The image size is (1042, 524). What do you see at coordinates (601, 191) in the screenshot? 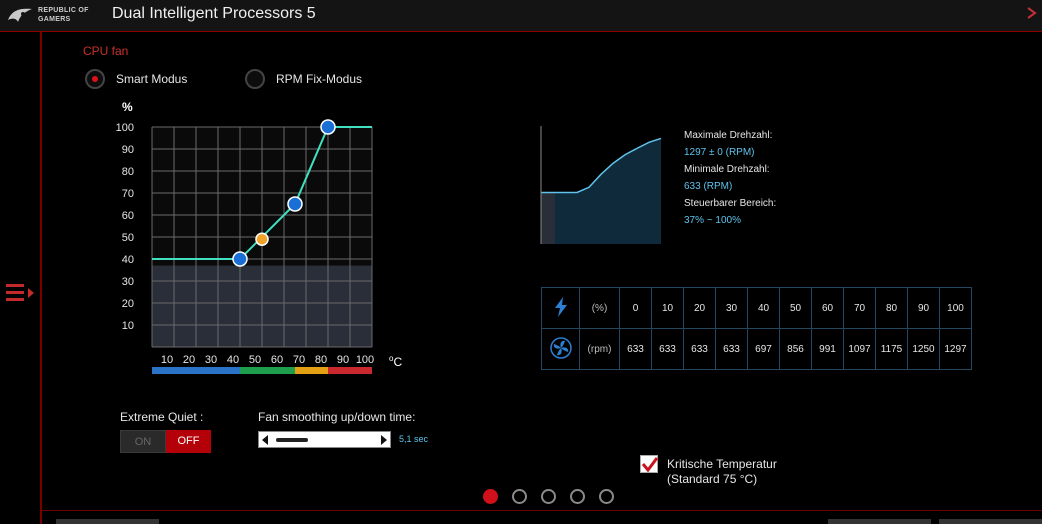
I see `rpm-curve-area` at bounding box center [601, 191].